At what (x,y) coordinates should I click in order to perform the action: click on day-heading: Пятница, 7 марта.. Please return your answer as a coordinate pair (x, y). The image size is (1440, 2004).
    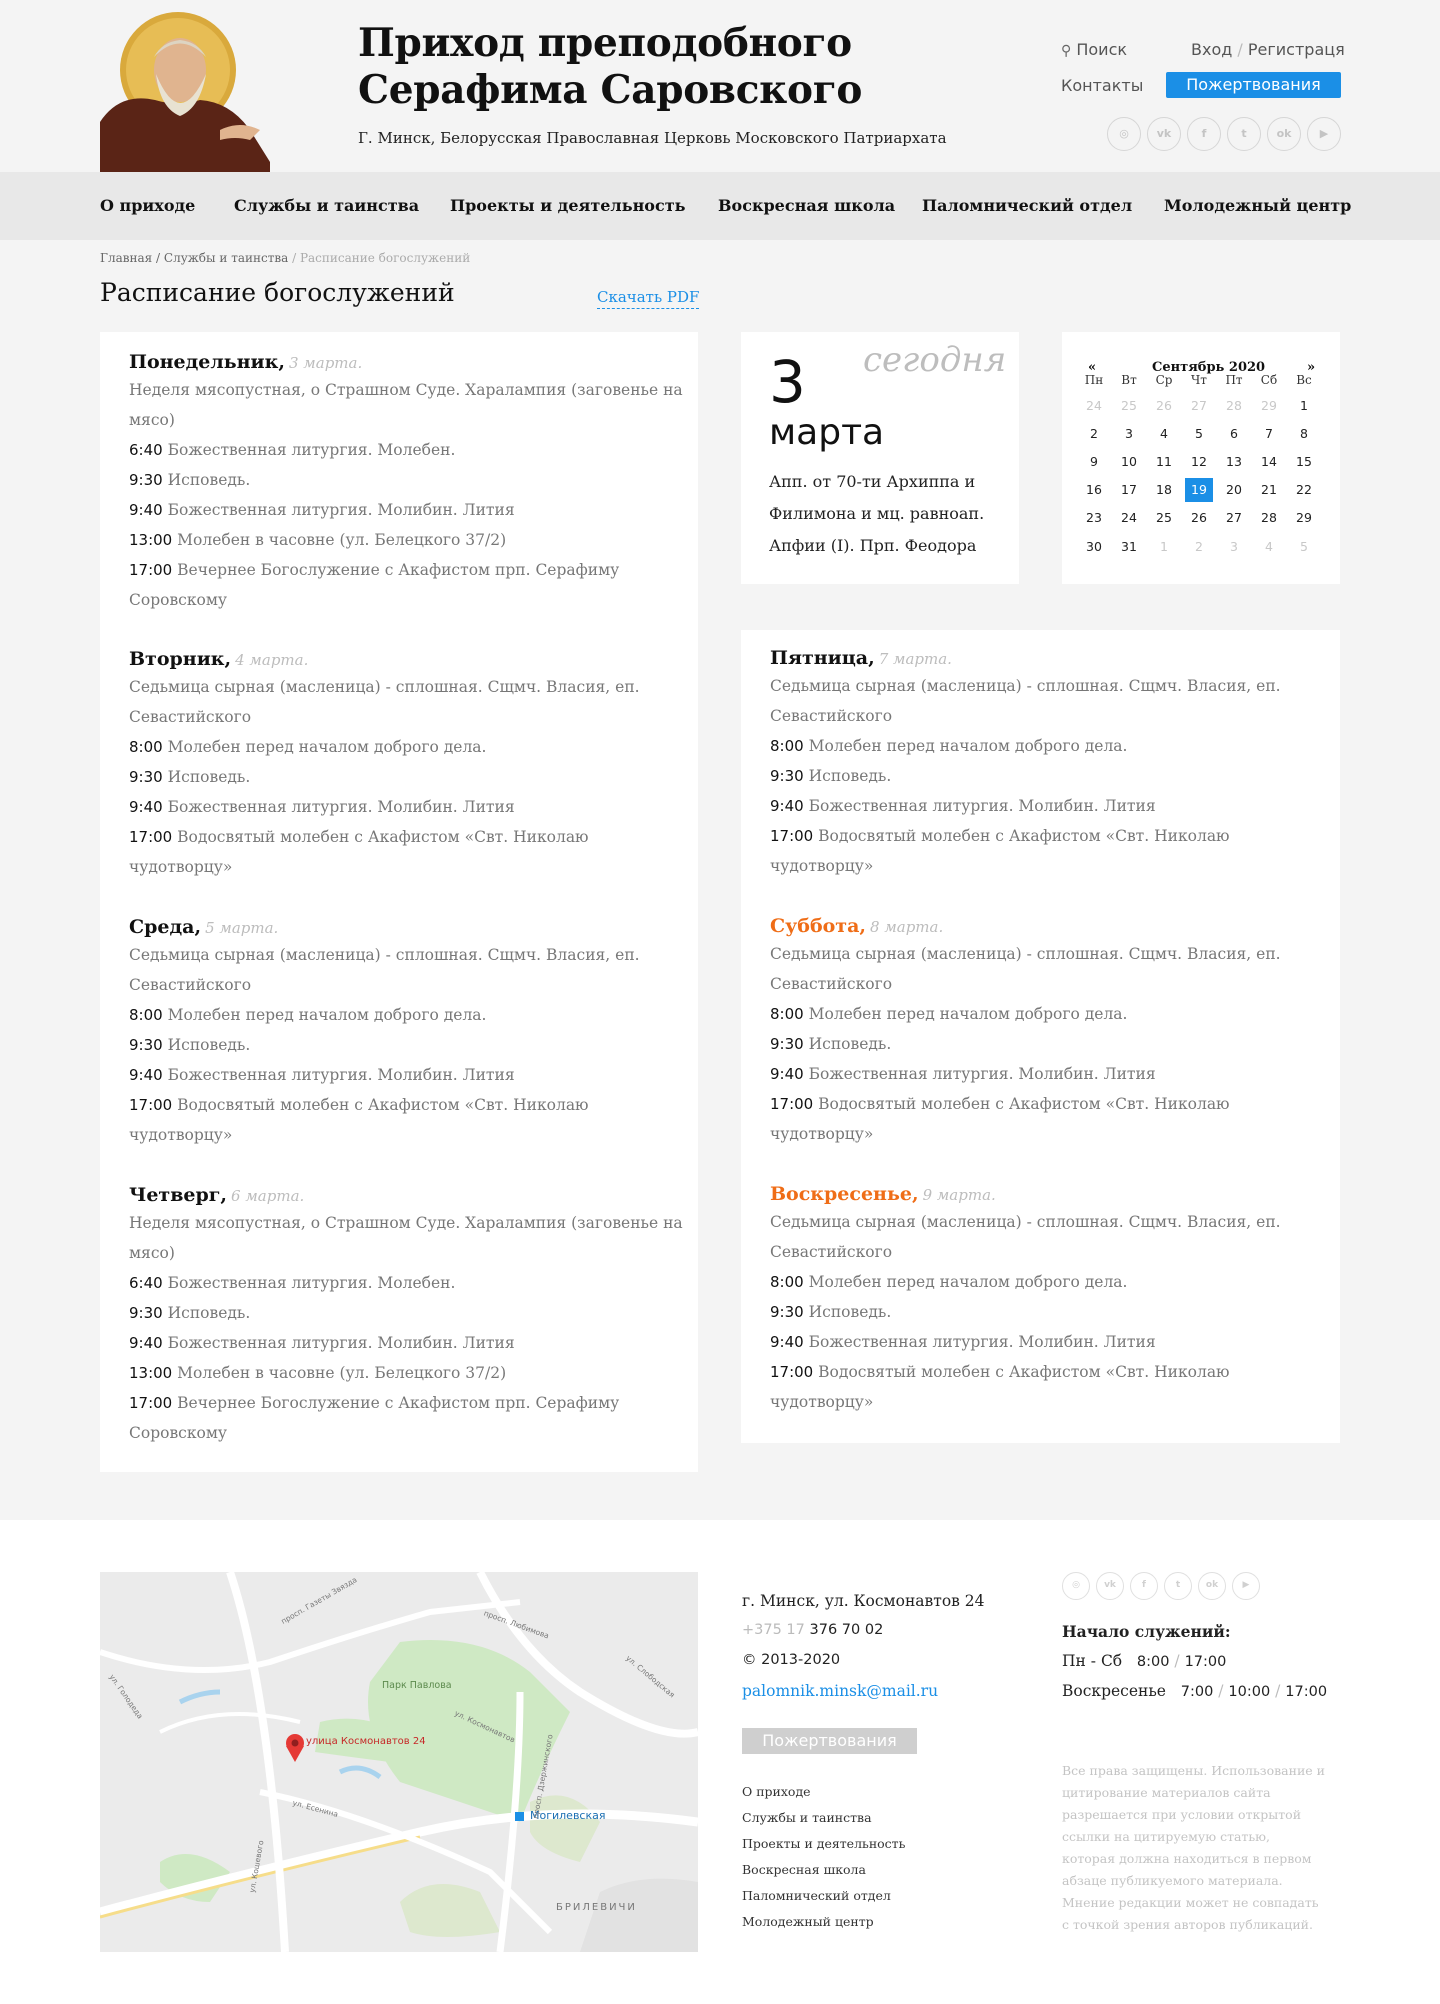
    Looking at the image, I should click on (1050, 658).